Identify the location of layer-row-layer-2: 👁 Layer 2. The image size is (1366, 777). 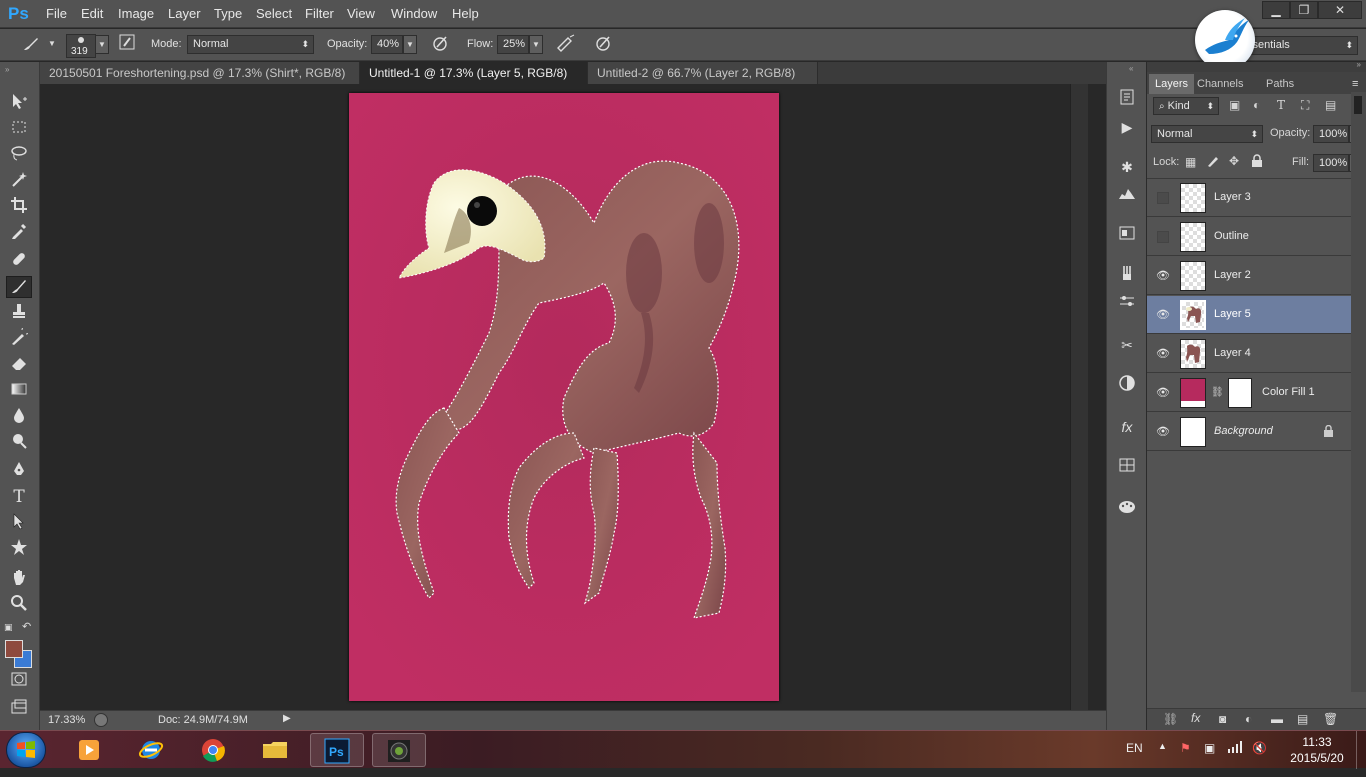
(1249, 276).